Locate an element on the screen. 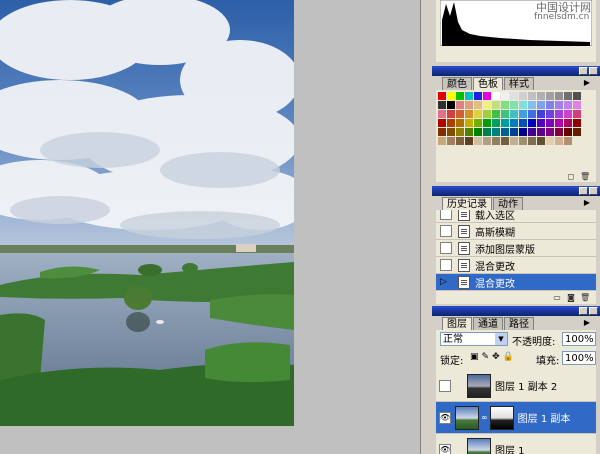  layer-row: 图层 1 副本 2 is located at coordinates (516, 386).